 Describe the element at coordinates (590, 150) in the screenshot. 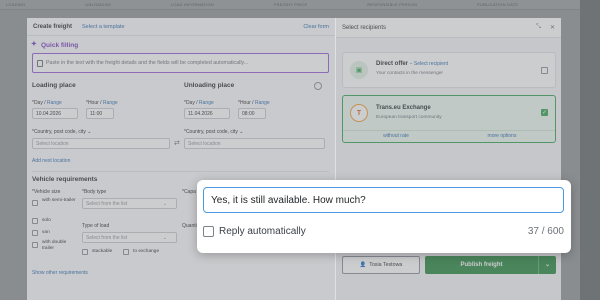

I see `background-right-strip` at that location.